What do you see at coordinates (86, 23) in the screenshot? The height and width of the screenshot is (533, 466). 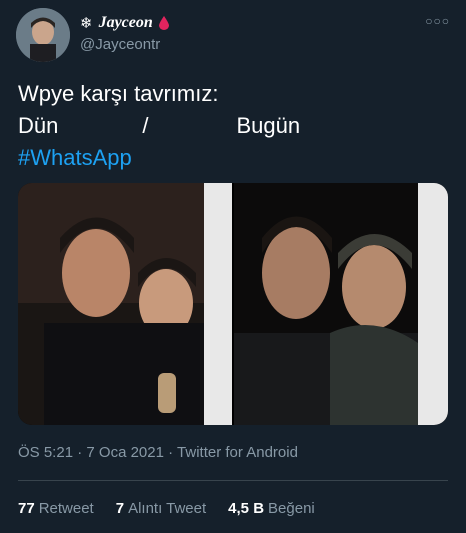 I see `snowflake-icon: ❄` at bounding box center [86, 23].